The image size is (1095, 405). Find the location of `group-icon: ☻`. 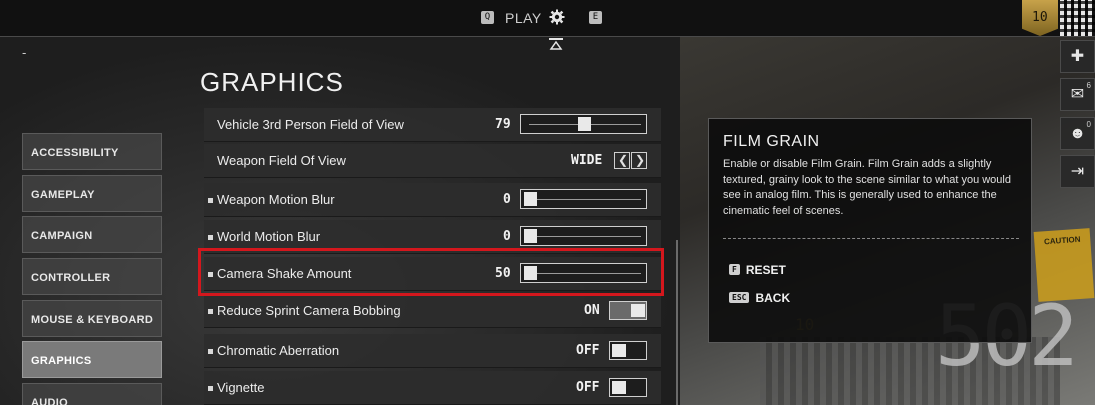

group-icon: ☻ is located at coordinates (1077, 133).